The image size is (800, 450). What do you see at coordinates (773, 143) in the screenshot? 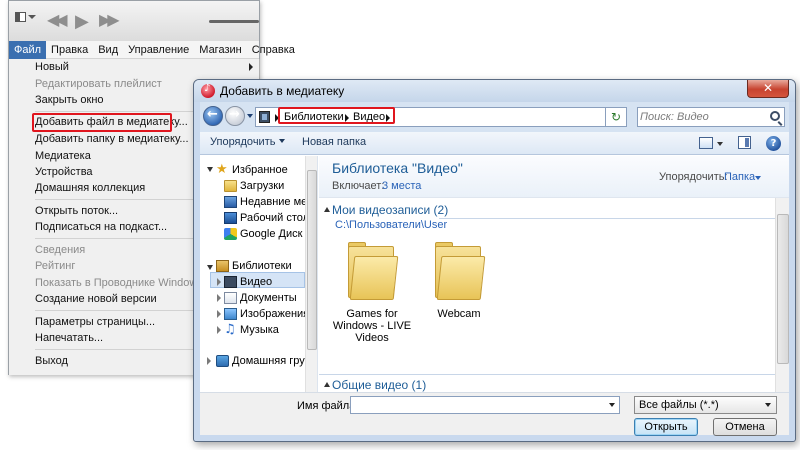
I see `help-icon: ?` at bounding box center [773, 143].